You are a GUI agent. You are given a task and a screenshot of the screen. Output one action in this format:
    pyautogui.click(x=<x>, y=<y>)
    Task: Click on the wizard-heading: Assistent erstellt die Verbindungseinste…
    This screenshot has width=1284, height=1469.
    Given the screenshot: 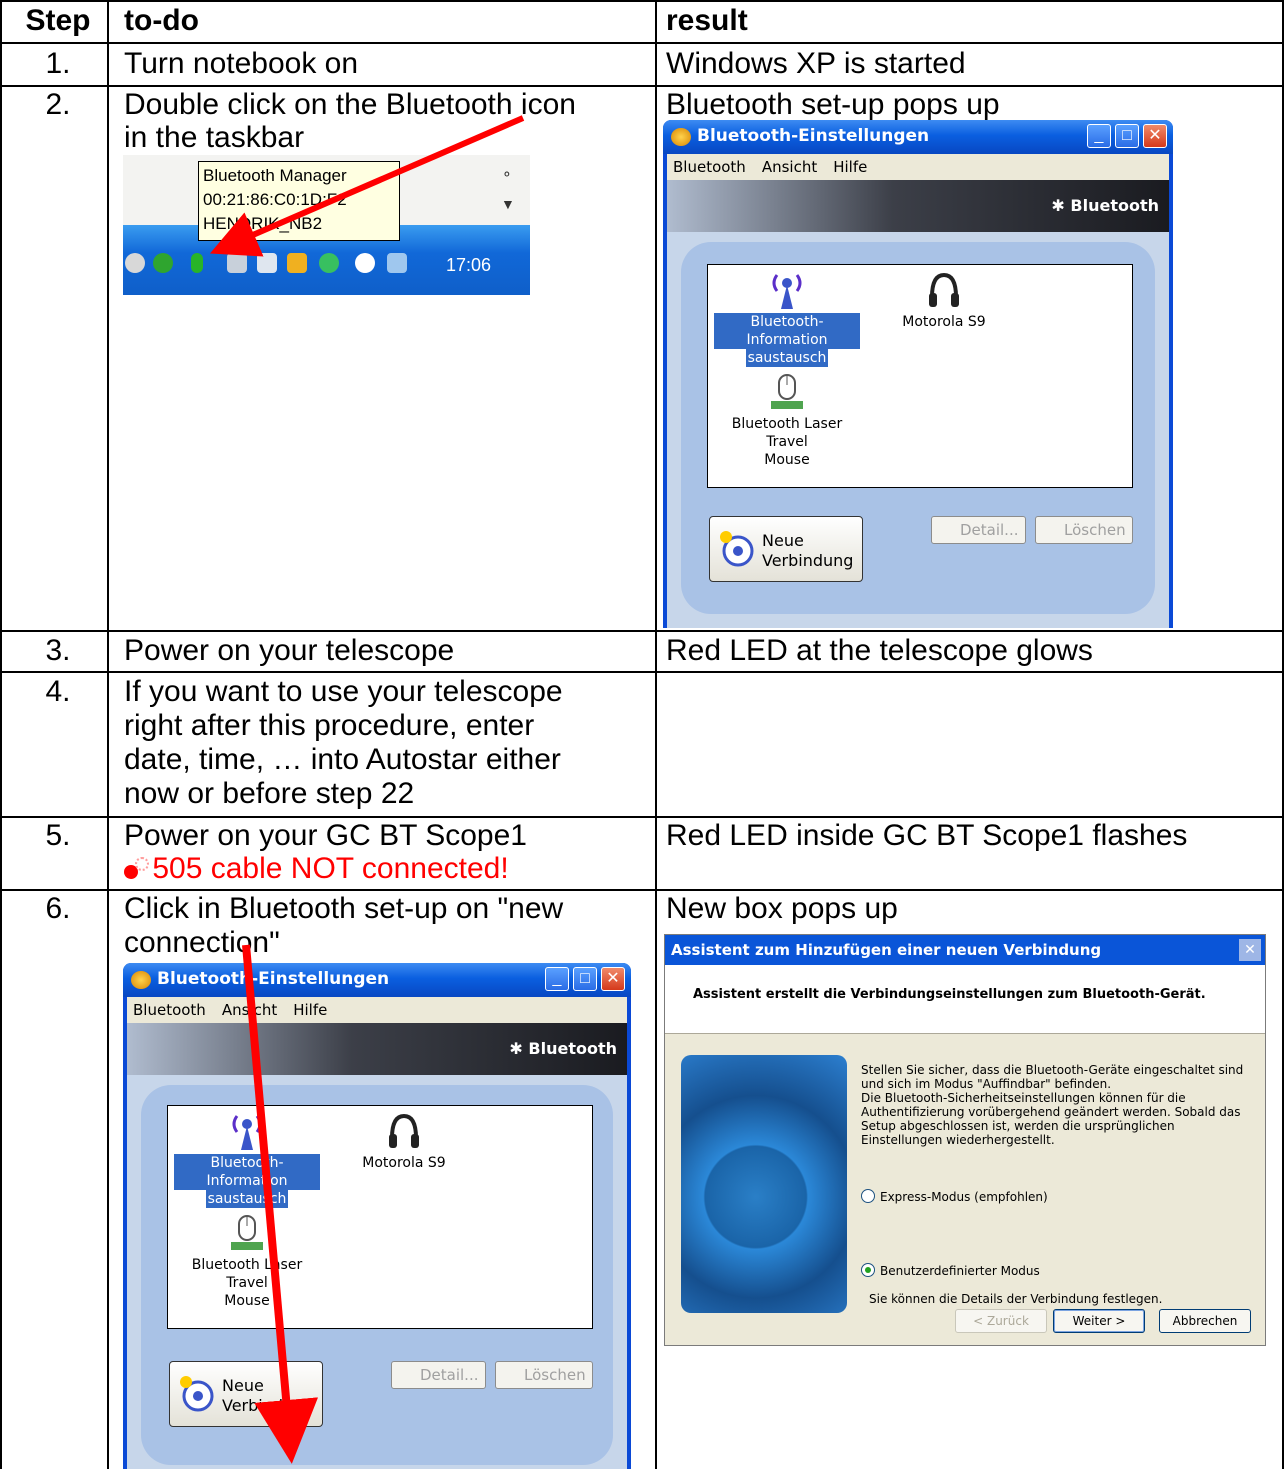 What is the action you would take?
    pyautogui.click(x=949, y=994)
    